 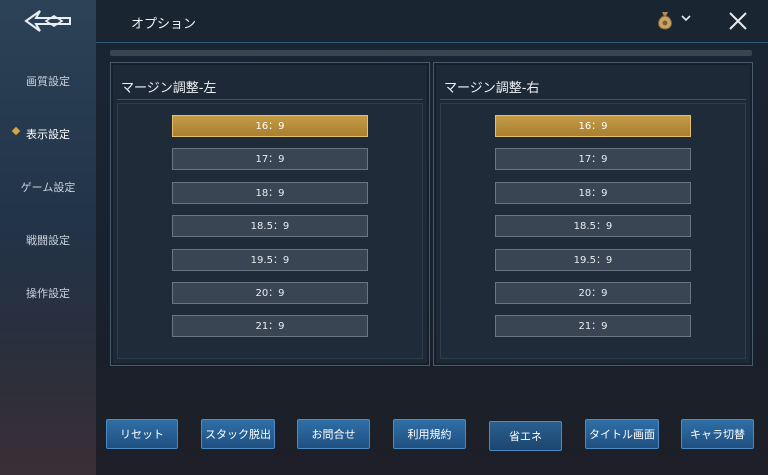 I want to click on sidebar-item-controls: 操作設定, so click(x=48, y=293).